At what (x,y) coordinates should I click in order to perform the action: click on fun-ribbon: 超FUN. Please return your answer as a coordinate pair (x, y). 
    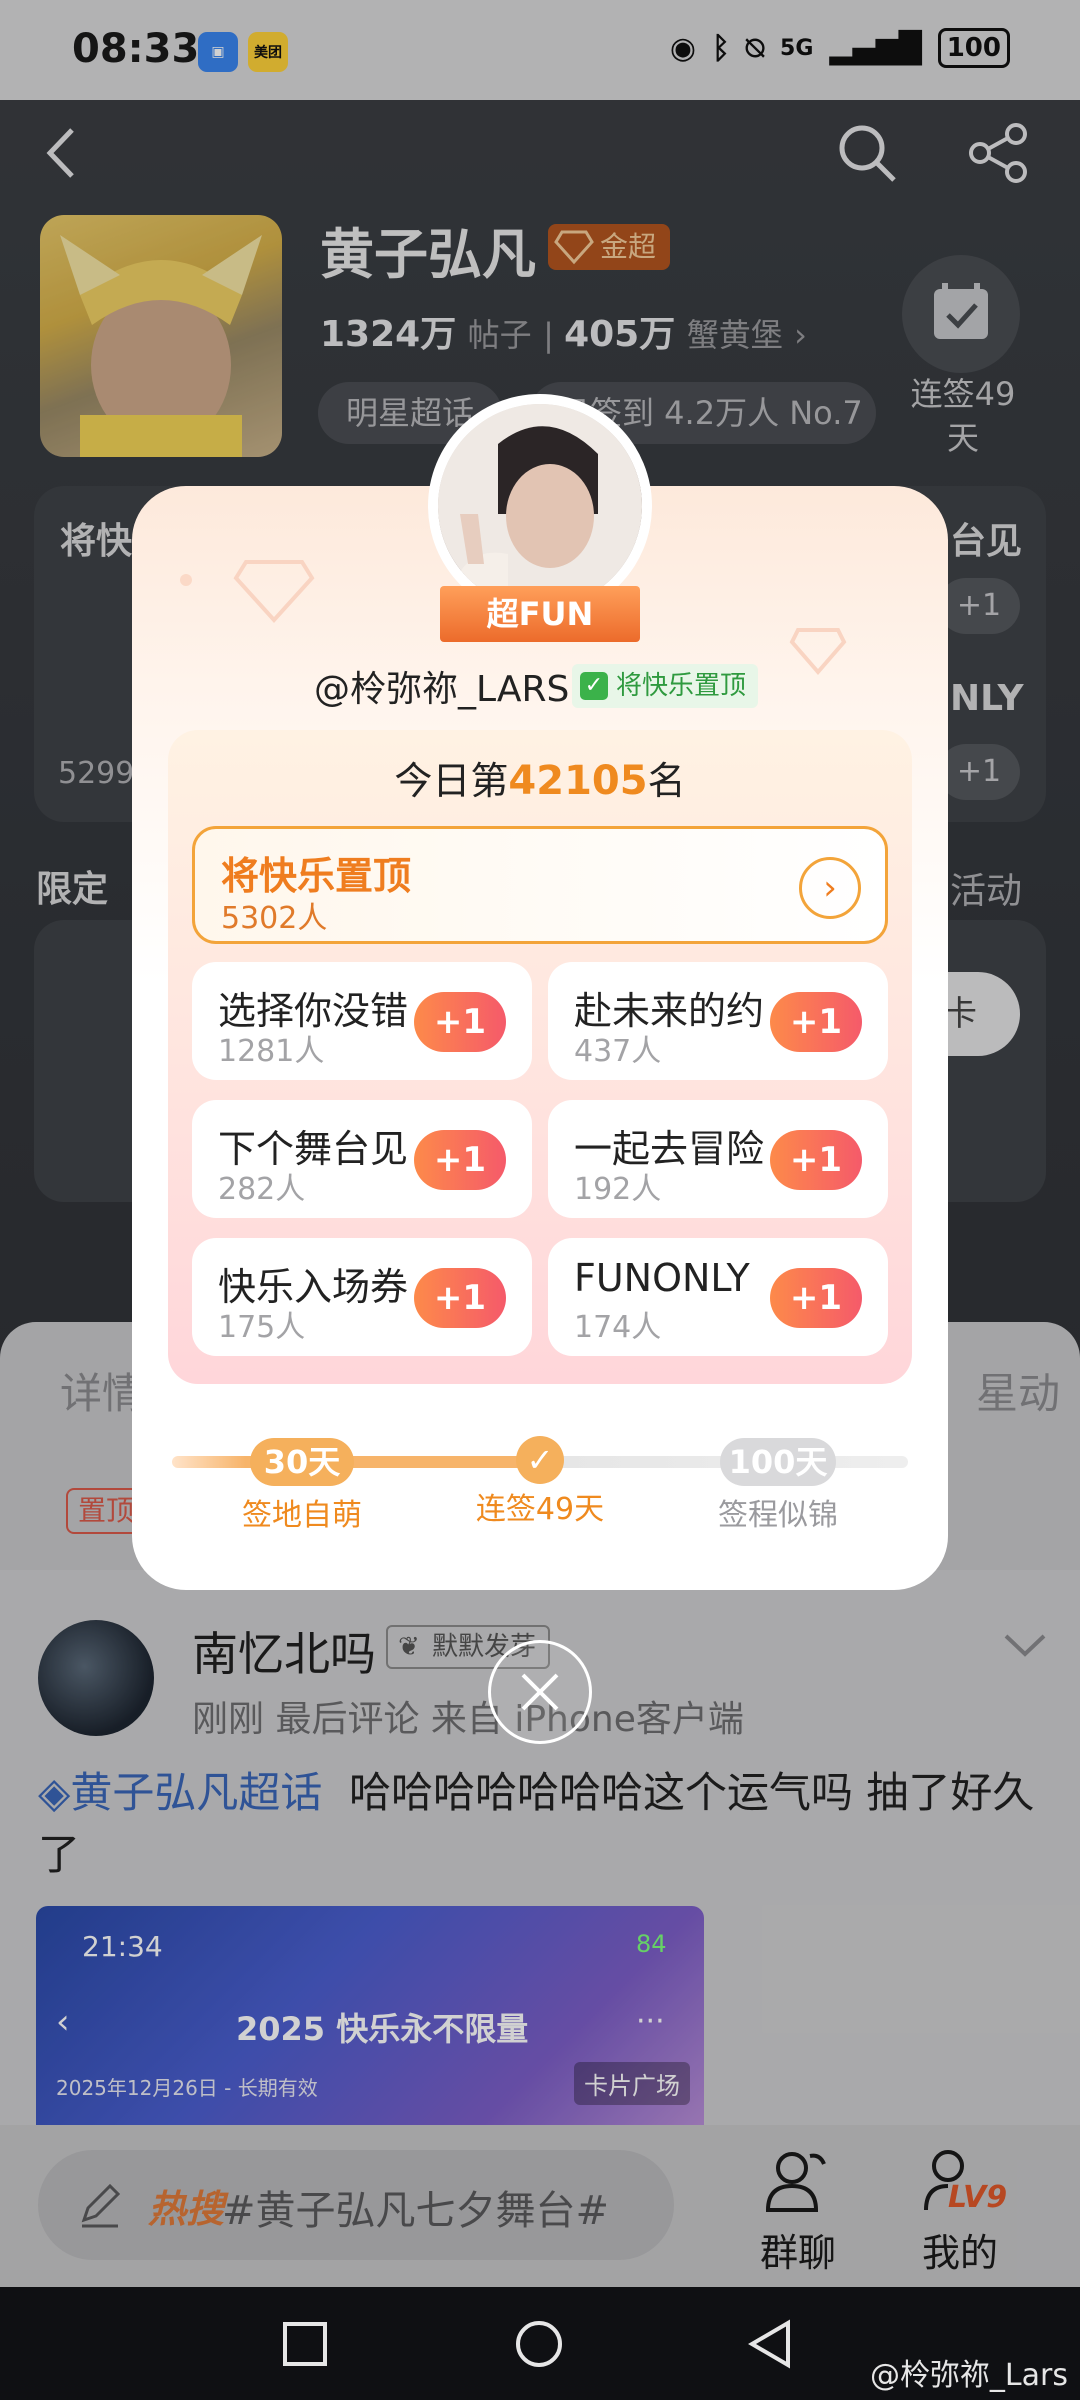
    Looking at the image, I should click on (540, 614).